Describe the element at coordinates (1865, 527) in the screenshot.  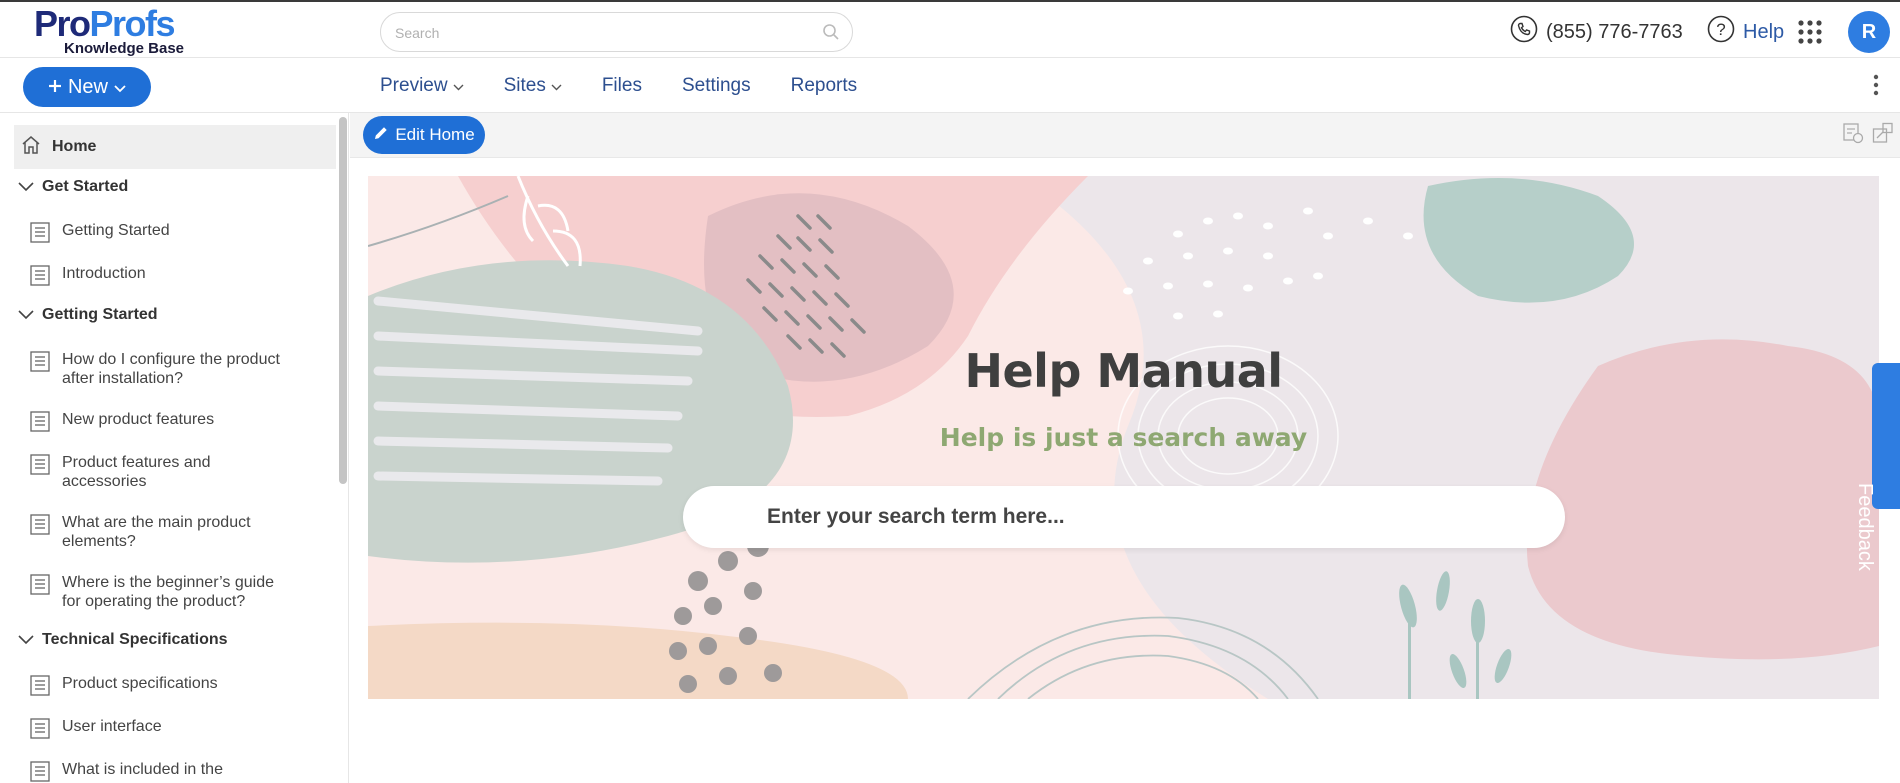
I see `feedback-label: Feedback` at that location.